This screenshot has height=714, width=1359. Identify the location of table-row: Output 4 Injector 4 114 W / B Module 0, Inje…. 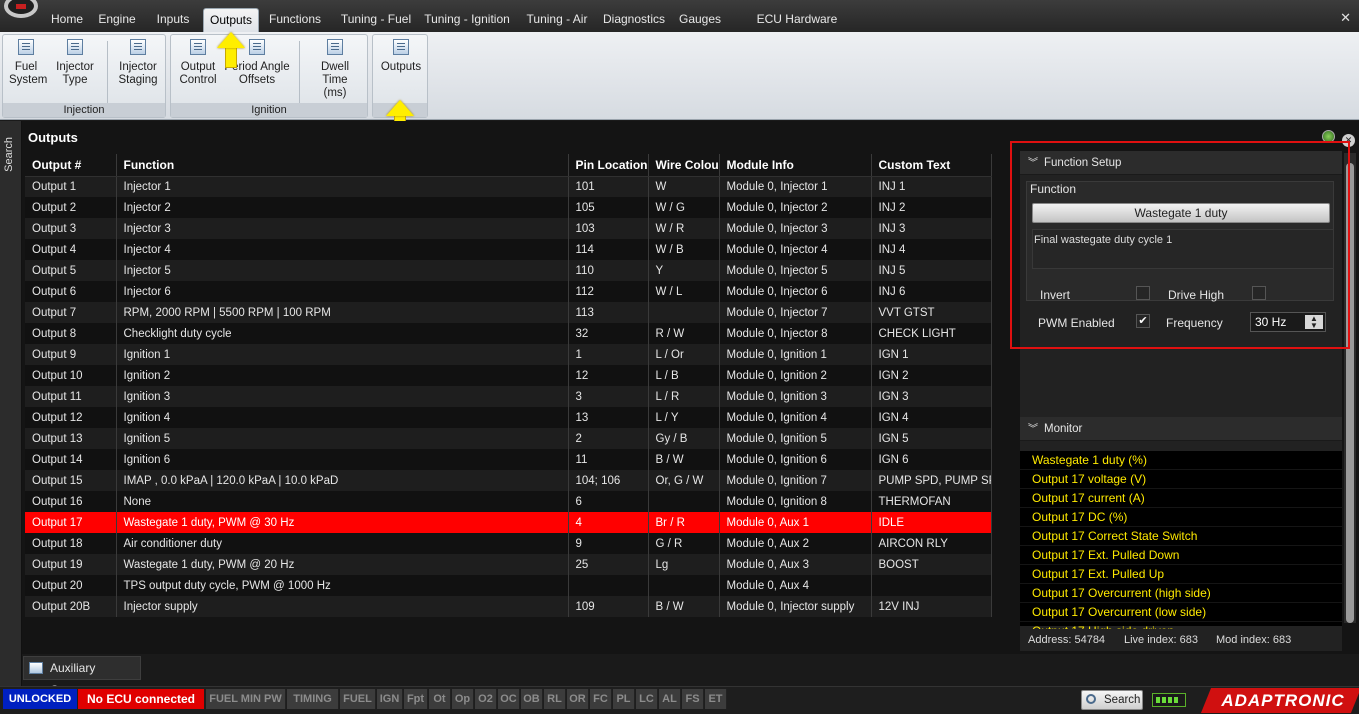
(508, 249).